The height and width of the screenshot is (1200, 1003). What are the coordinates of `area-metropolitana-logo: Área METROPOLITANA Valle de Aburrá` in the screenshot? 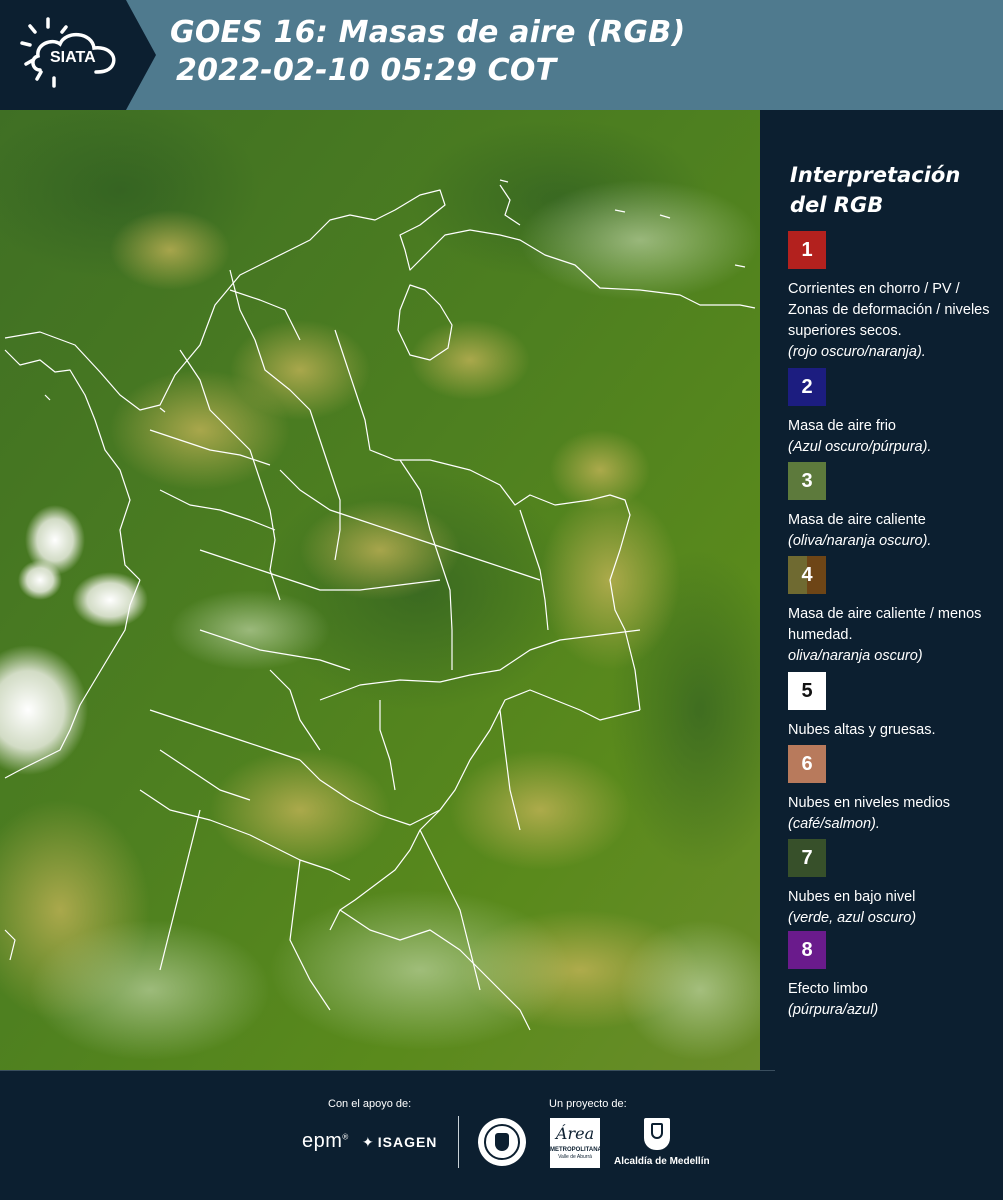 It's located at (576, 1143).